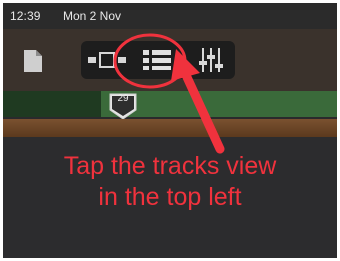  Describe the element at coordinates (170, 166) in the screenshot. I see `annotation-line-1: Tap the tracks view` at that location.